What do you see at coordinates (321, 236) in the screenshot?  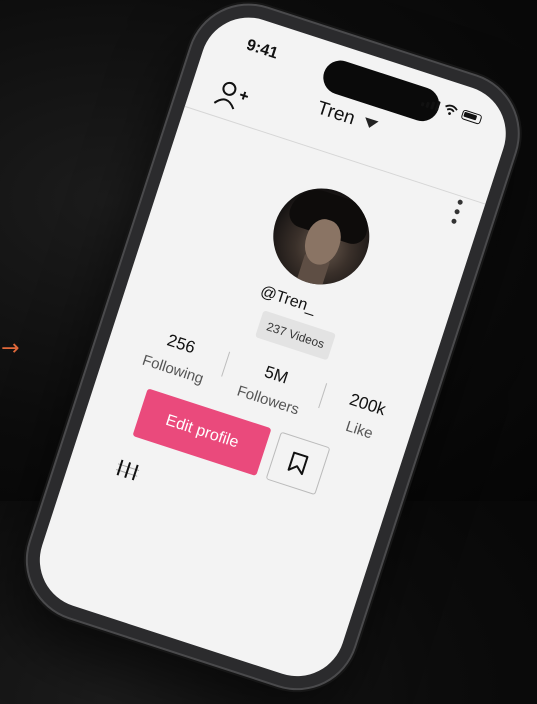 I see `avatar` at bounding box center [321, 236].